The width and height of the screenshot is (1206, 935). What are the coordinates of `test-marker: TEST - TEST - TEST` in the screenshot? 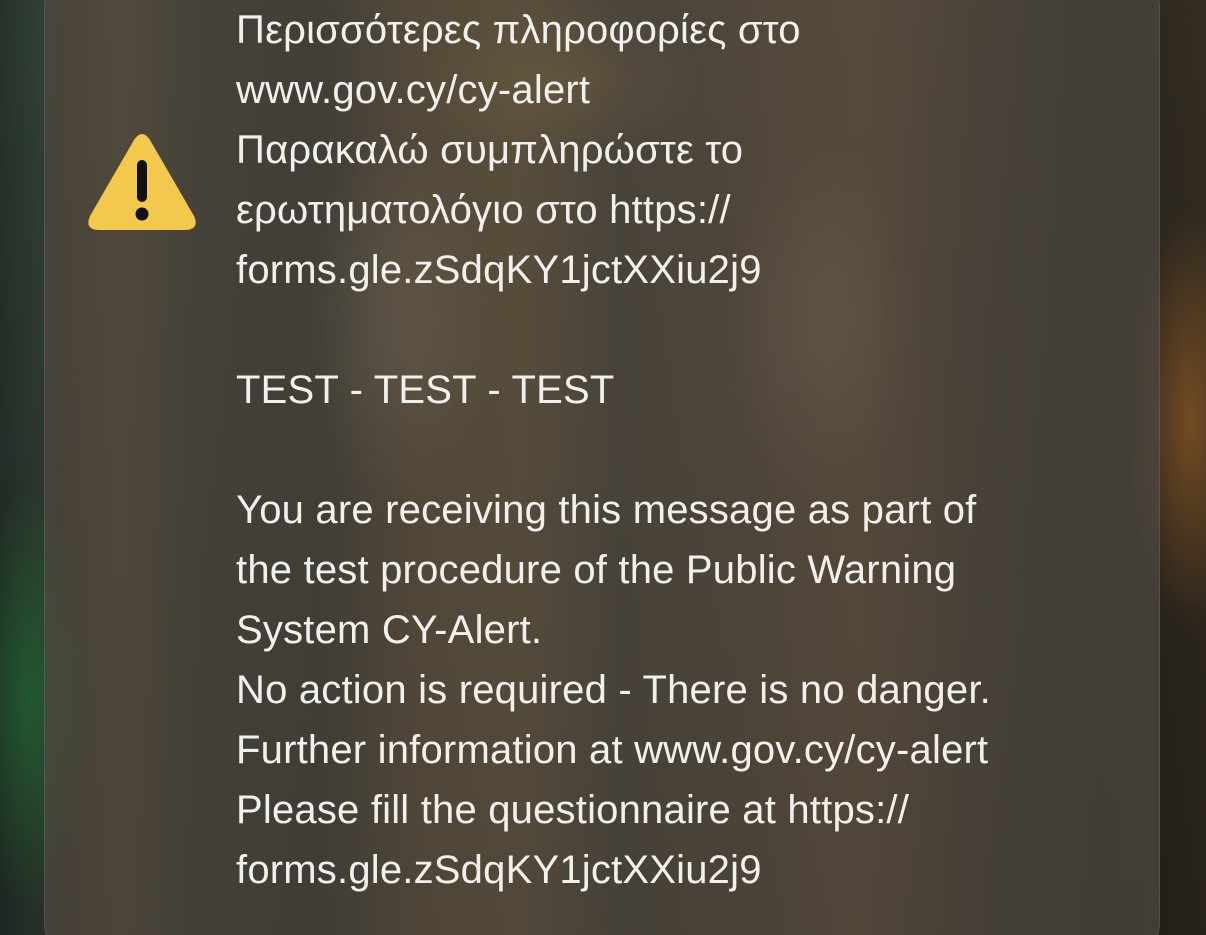 It's located at (425, 390).